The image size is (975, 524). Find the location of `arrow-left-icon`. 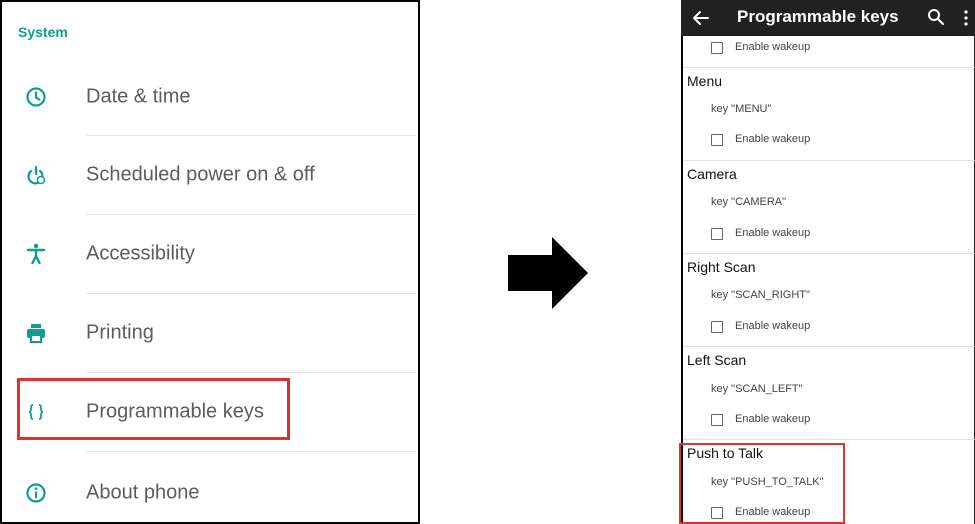

arrow-left-icon is located at coordinates (701, 18).